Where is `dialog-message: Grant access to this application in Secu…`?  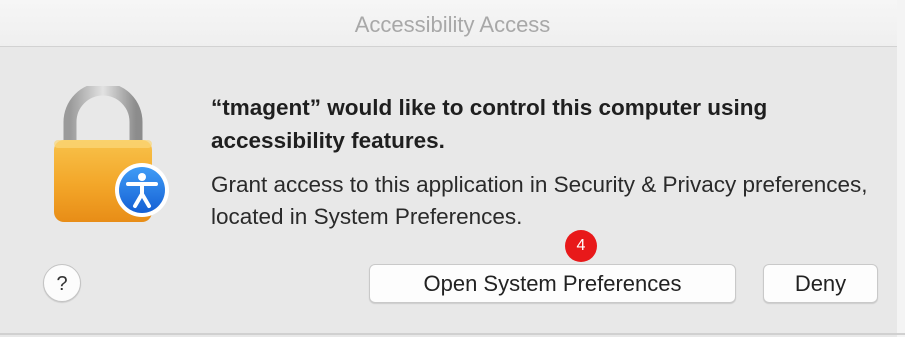
dialog-message: Grant access to this application in Secu… is located at coordinates (539, 200).